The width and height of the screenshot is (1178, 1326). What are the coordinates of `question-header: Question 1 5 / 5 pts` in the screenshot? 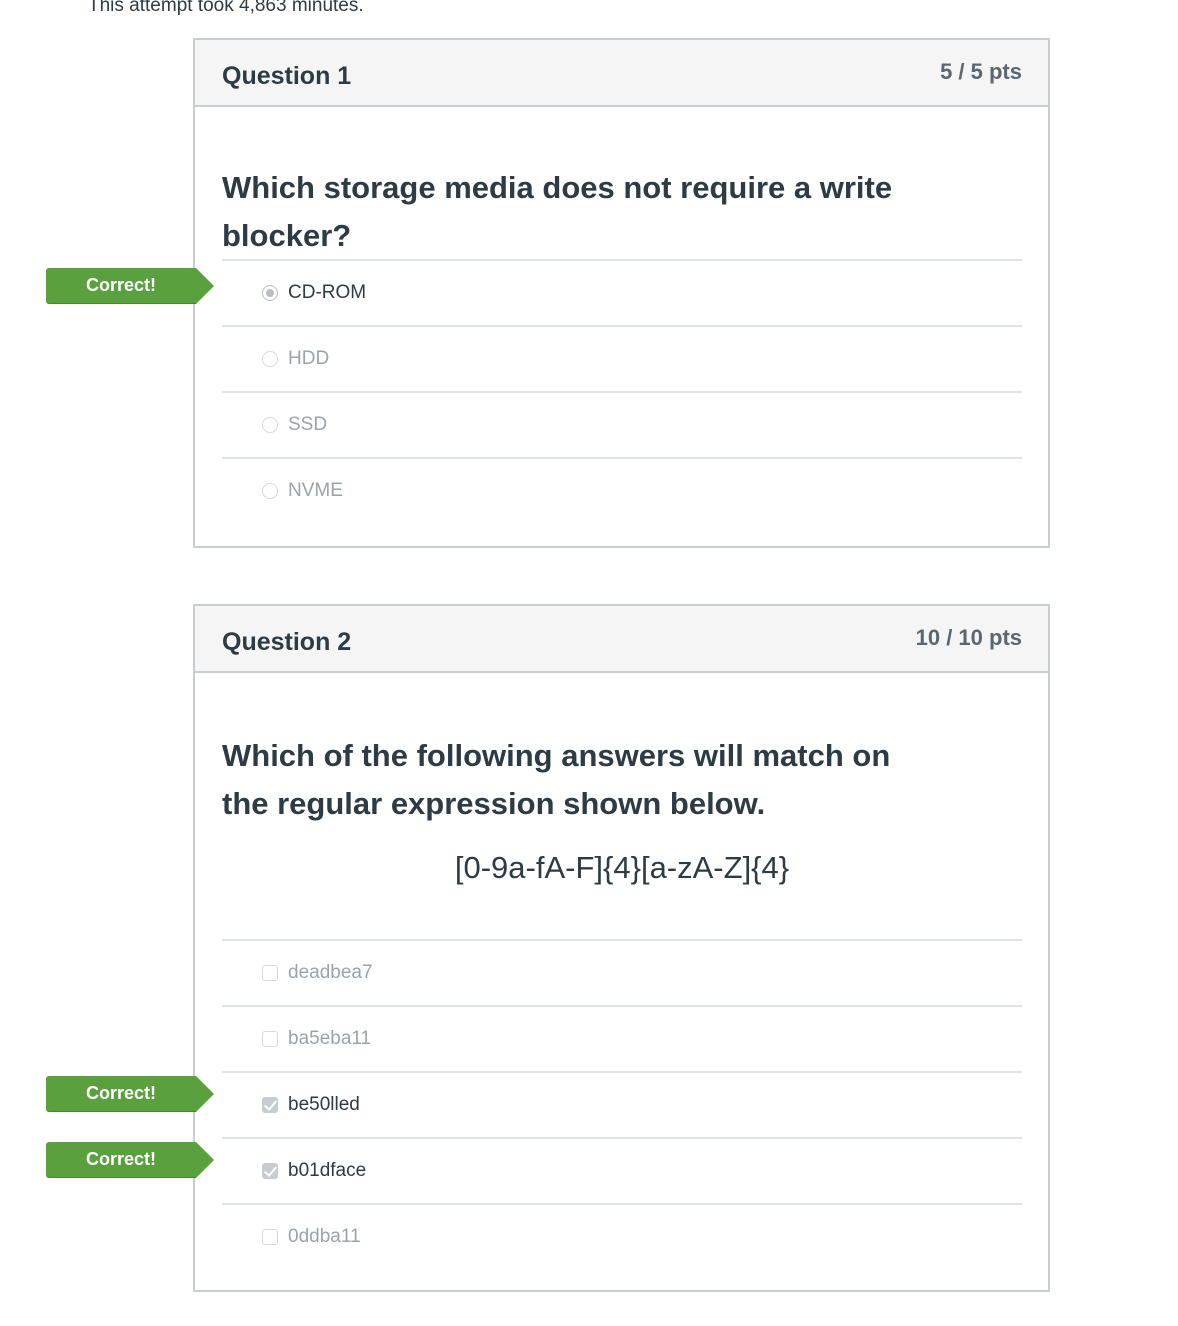 It's located at (621, 73).